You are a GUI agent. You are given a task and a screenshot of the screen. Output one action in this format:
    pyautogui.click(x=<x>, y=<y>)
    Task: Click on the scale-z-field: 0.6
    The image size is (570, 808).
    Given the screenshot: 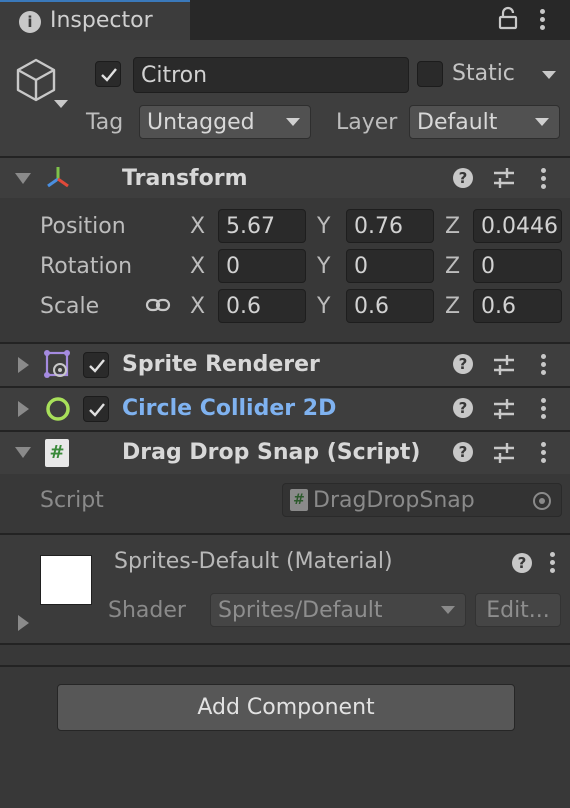 What is the action you would take?
    pyautogui.click(x=517, y=306)
    